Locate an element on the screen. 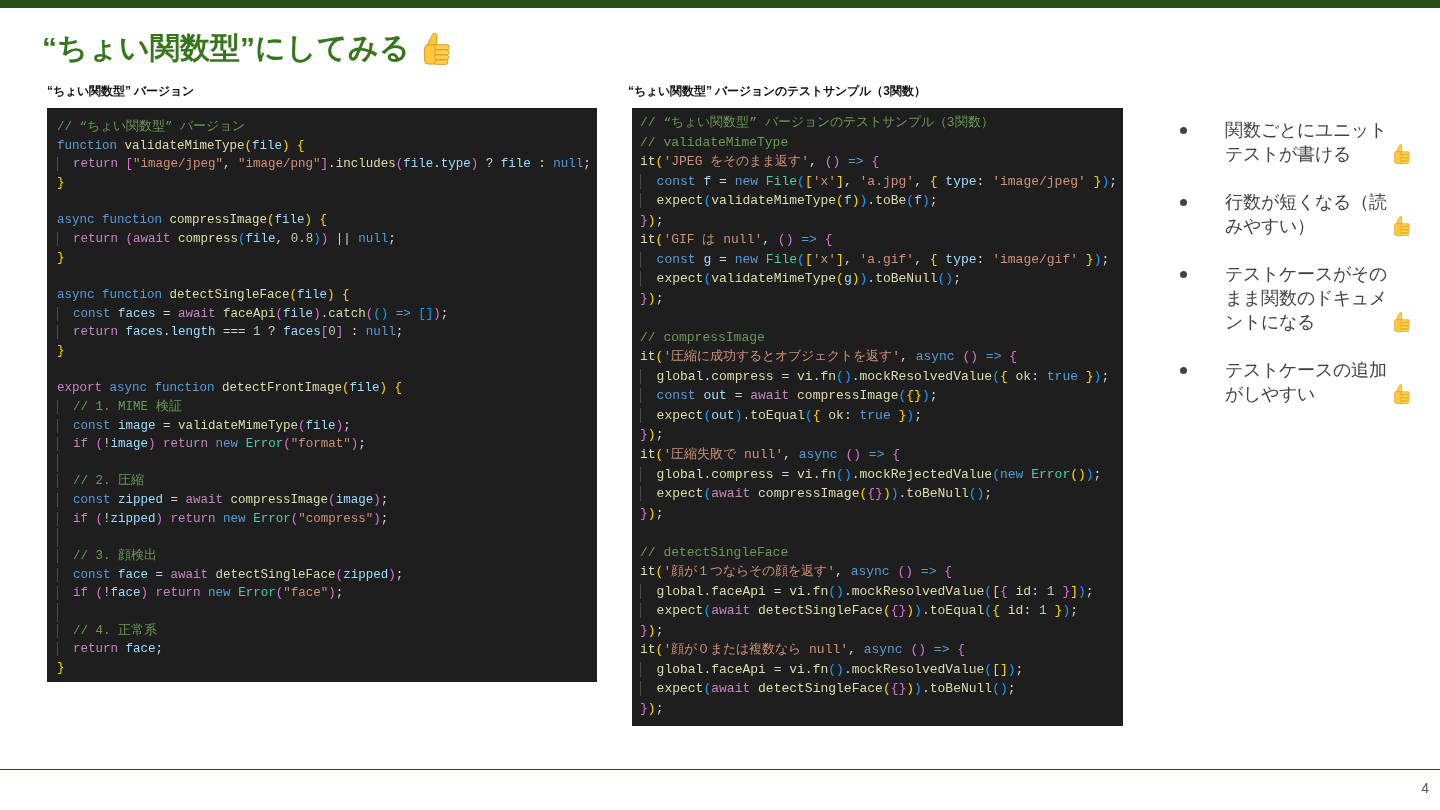 The image size is (1440, 810). code-line: // 4. 正常系 is located at coordinates (107, 631).